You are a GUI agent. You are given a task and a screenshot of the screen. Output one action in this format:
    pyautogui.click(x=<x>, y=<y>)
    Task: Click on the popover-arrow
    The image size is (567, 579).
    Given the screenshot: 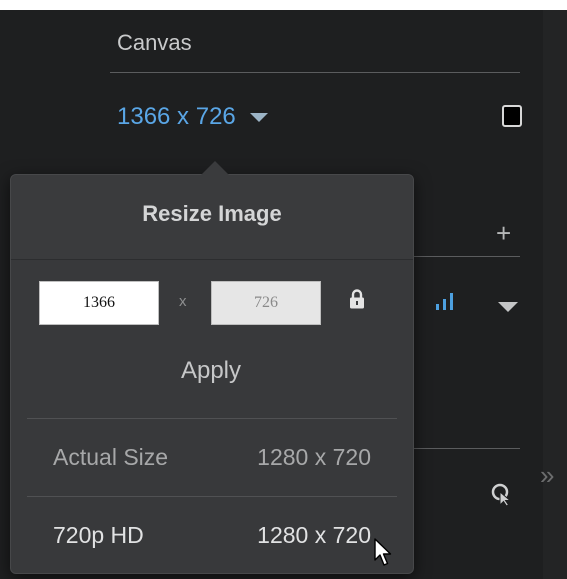 What is the action you would take?
    pyautogui.click(x=215, y=168)
    